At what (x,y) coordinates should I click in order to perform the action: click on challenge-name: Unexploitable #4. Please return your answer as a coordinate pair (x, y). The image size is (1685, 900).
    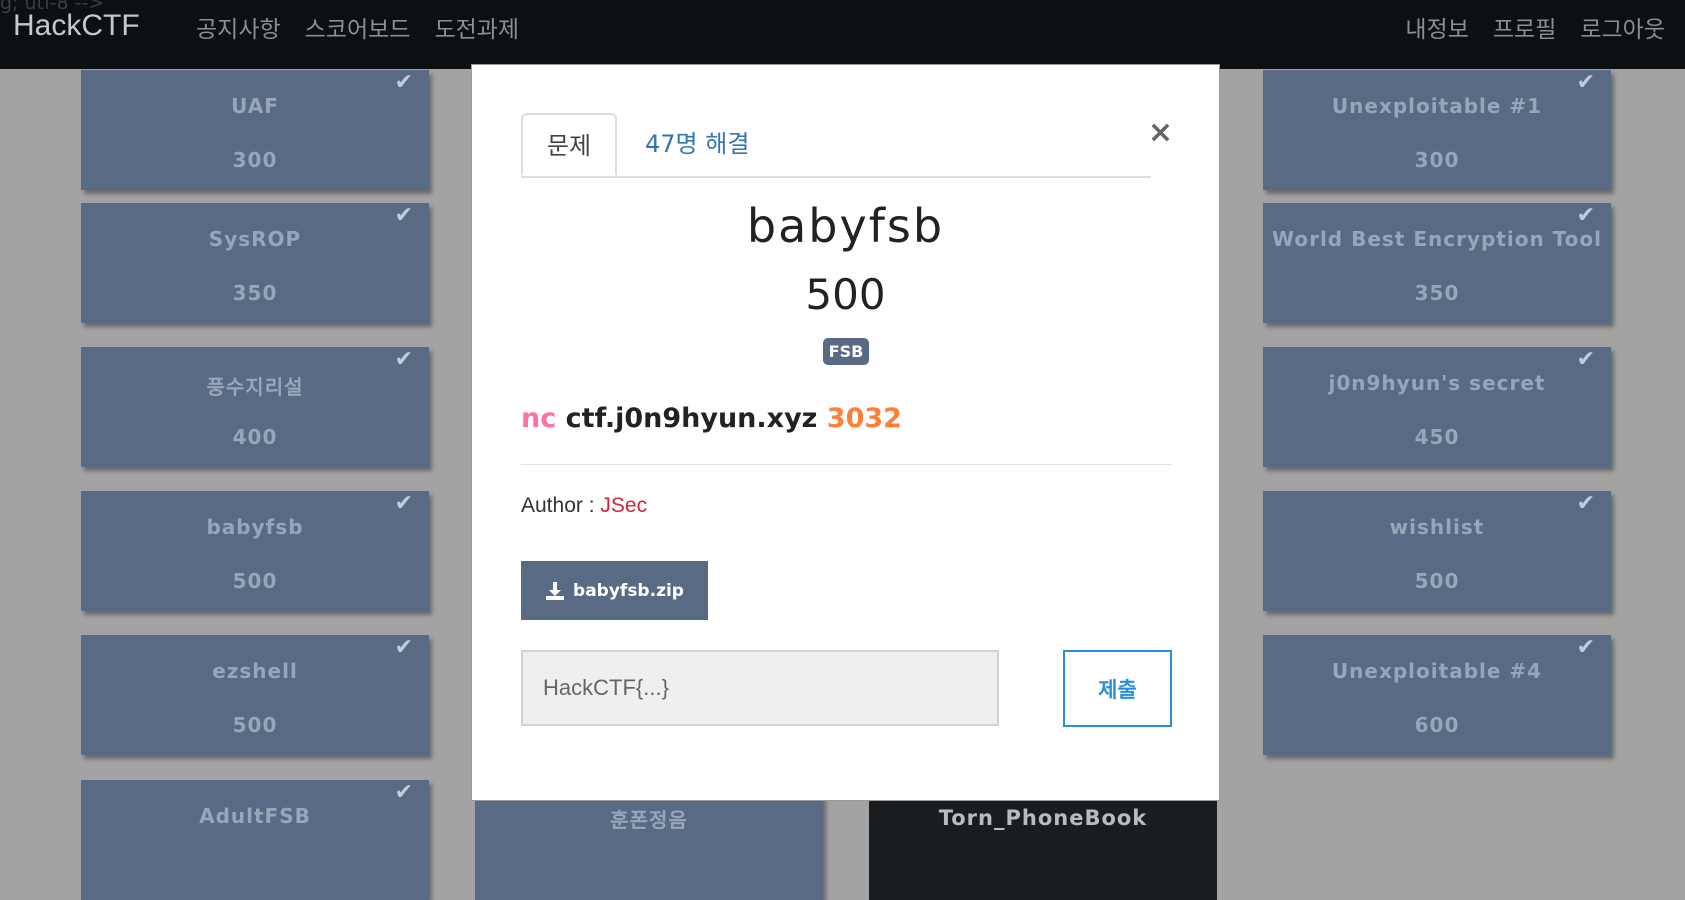
    Looking at the image, I should click on (1437, 671).